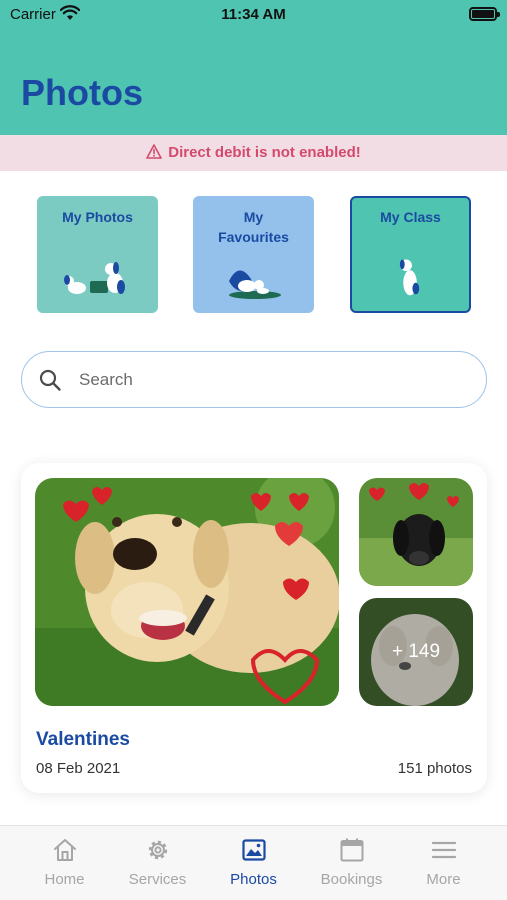 This screenshot has height=900, width=507. What do you see at coordinates (434, 768) in the screenshot?
I see `album-photo-count: 151 photos` at bounding box center [434, 768].